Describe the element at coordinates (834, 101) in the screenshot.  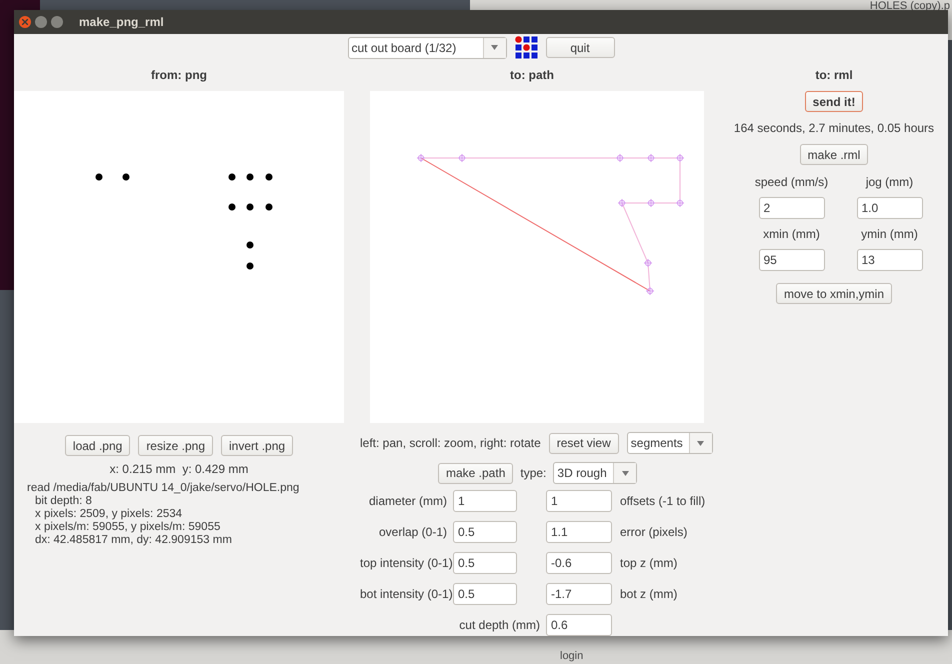
I see `send-button: send it!` at that location.